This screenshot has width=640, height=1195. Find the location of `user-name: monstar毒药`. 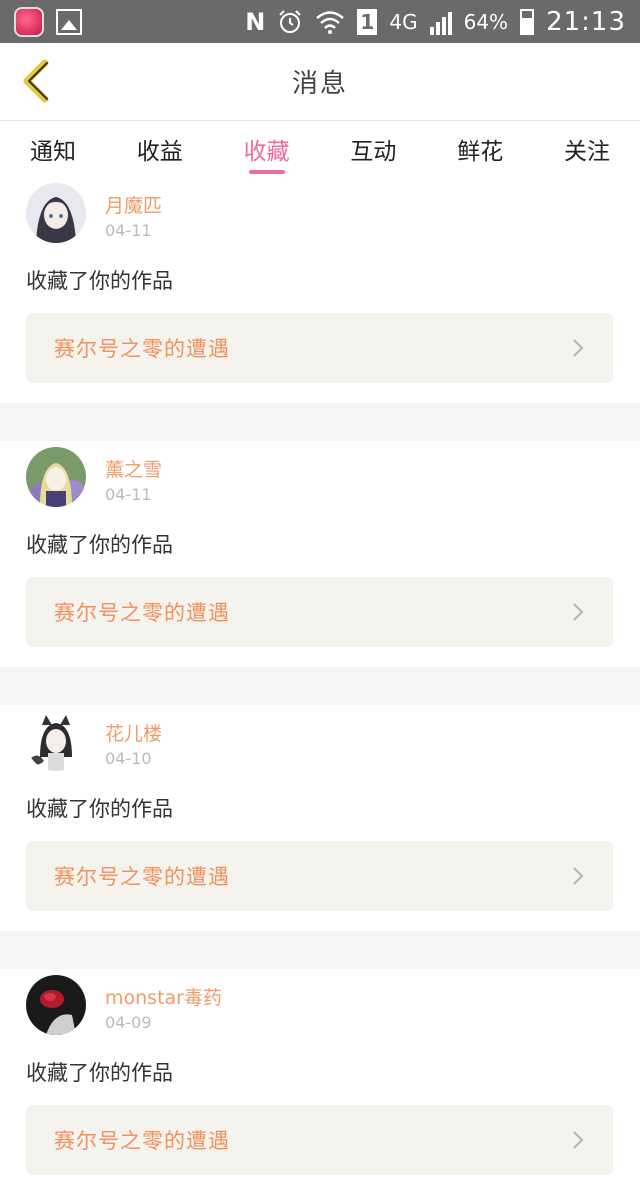

user-name: monstar毒药 is located at coordinates (163, 996).